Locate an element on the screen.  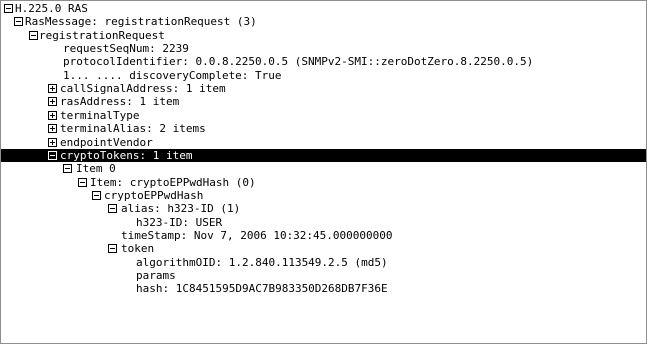
tree-row-label: token is located at coordinates (138, 249).